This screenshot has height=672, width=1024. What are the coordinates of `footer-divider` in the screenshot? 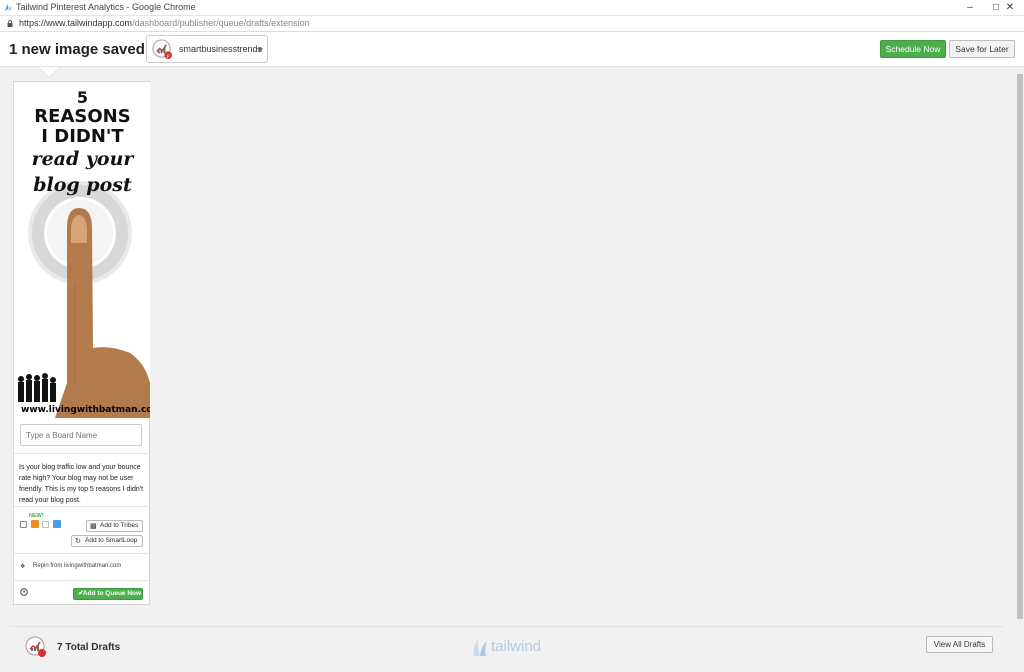 It's located at (507, 626).